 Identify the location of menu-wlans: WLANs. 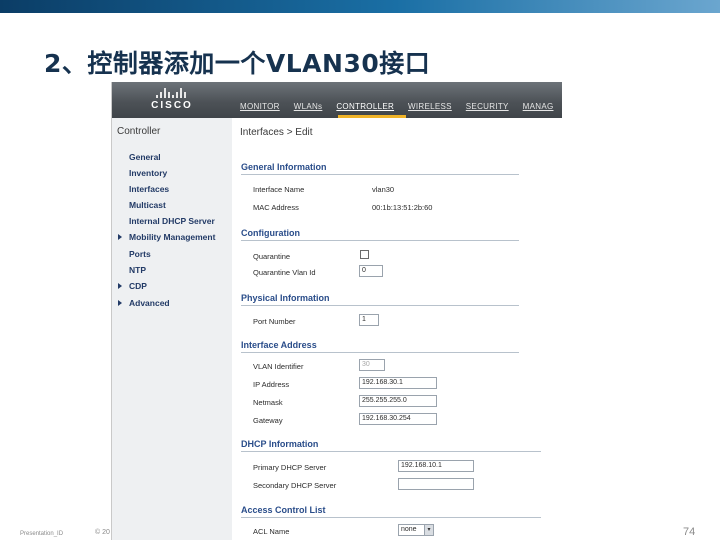
(308, 106).